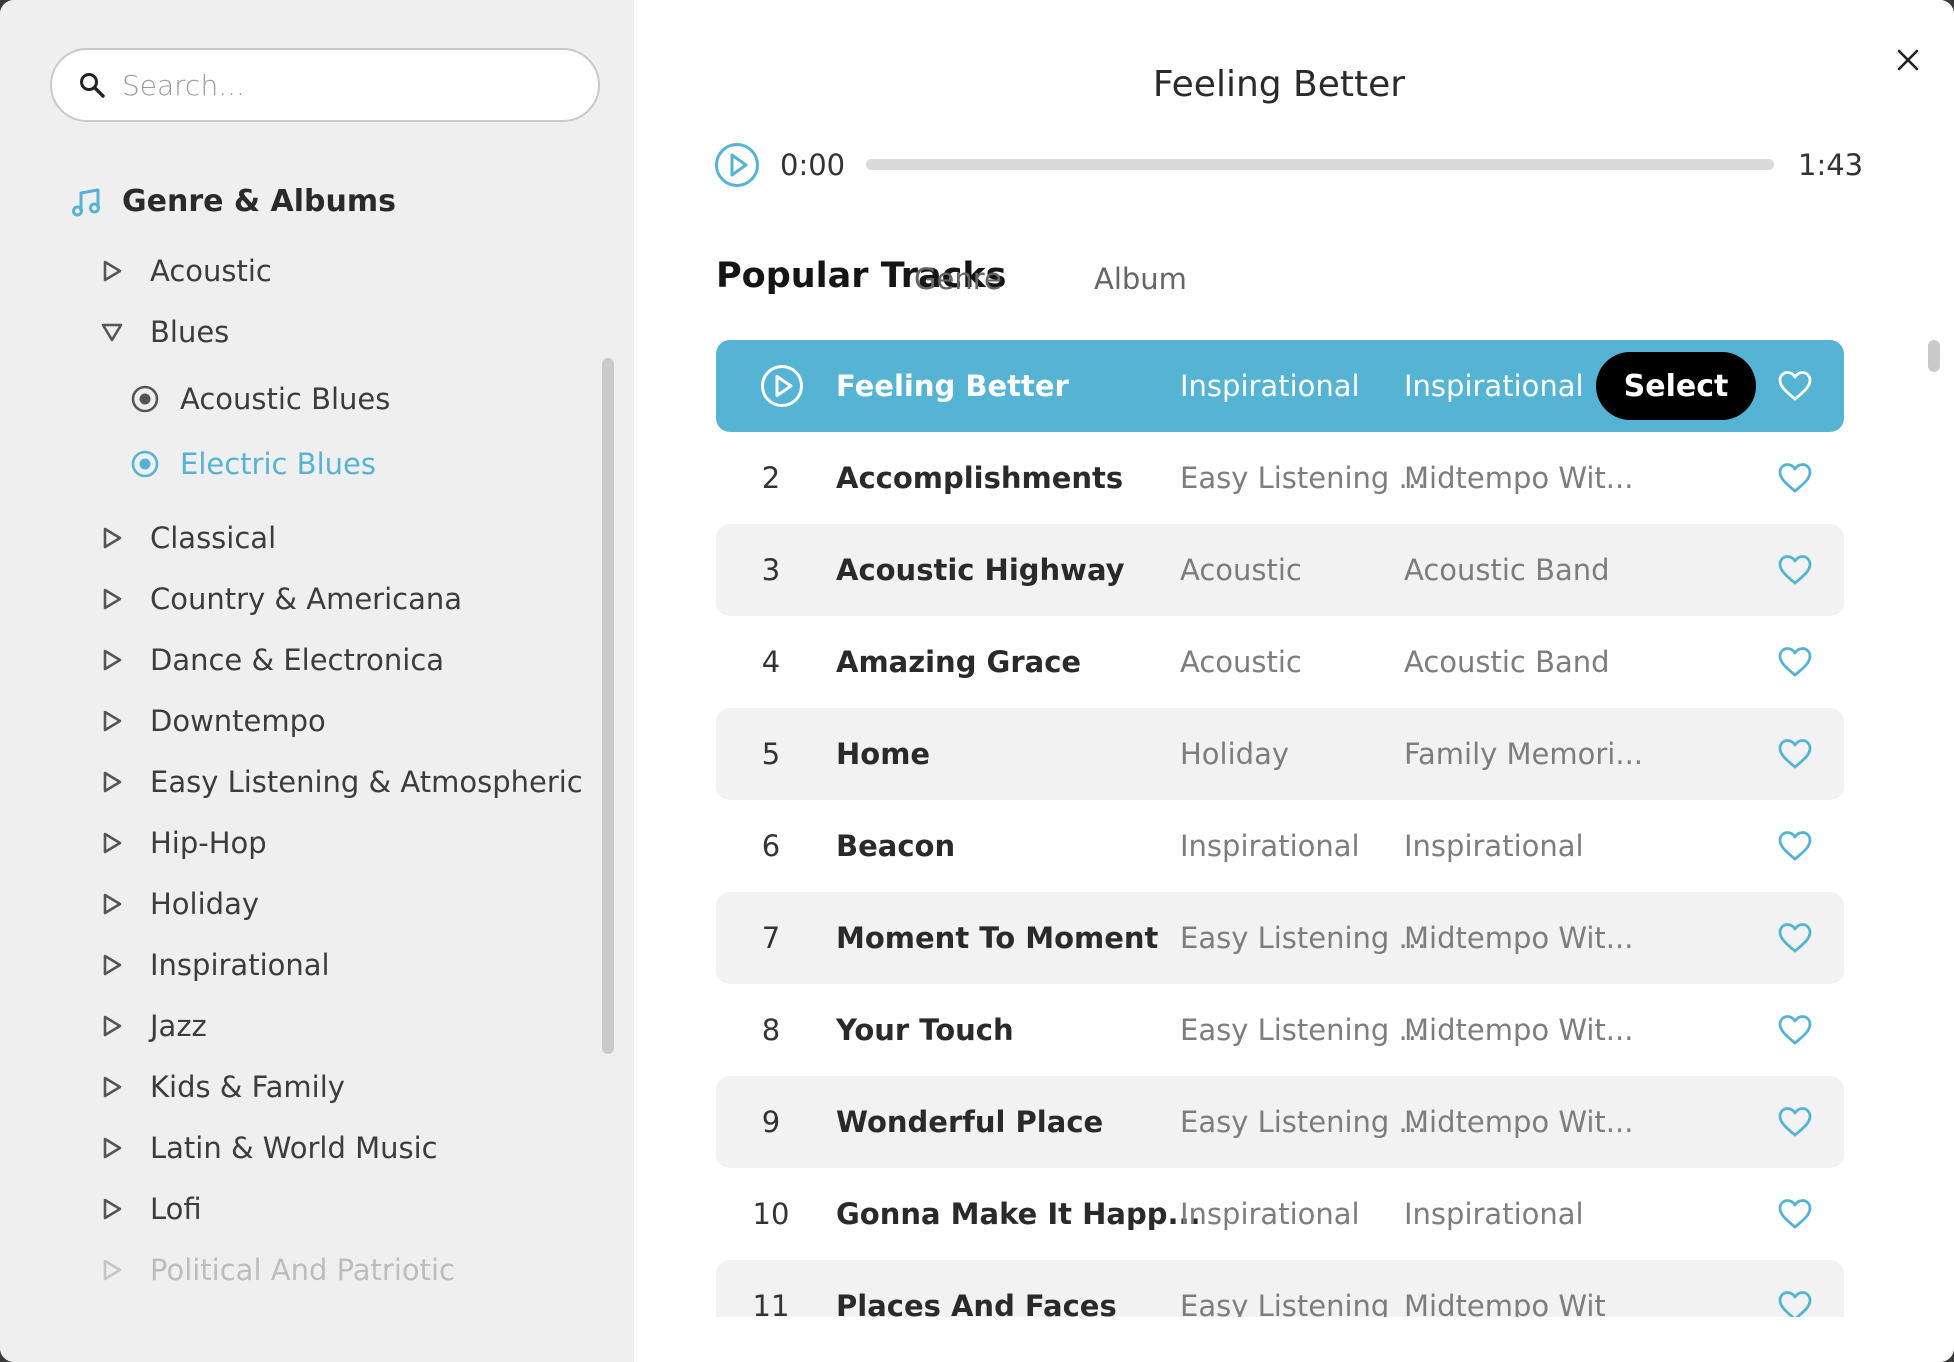 Image resolution: width=1954 pixels, height=1362 pixels. I want to click on track-number: 5, so click(771, 754).